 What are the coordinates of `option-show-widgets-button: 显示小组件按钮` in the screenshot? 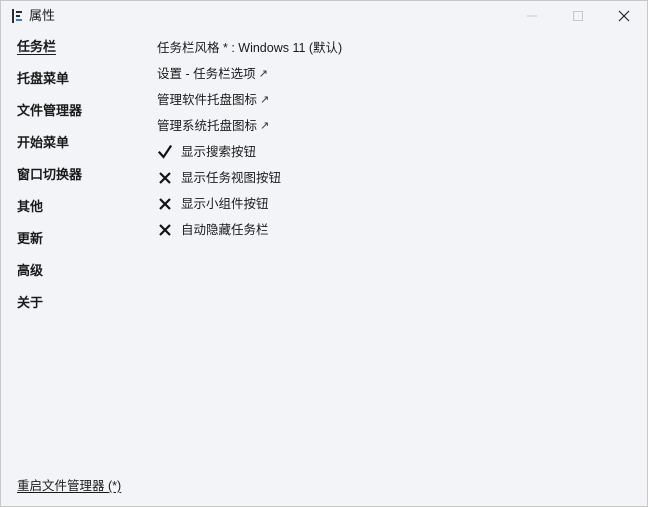 It's located at (249, 204).